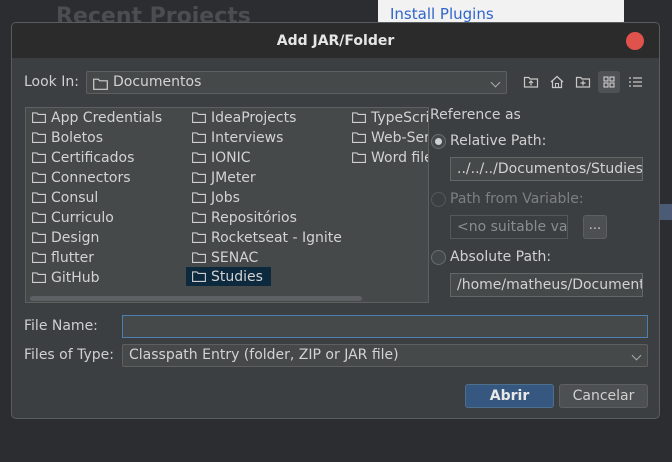  What do you see at coordinates (235, 257) in the screenshot?
I see `file-name-label: SENAC` at bounding box center [235, 257].